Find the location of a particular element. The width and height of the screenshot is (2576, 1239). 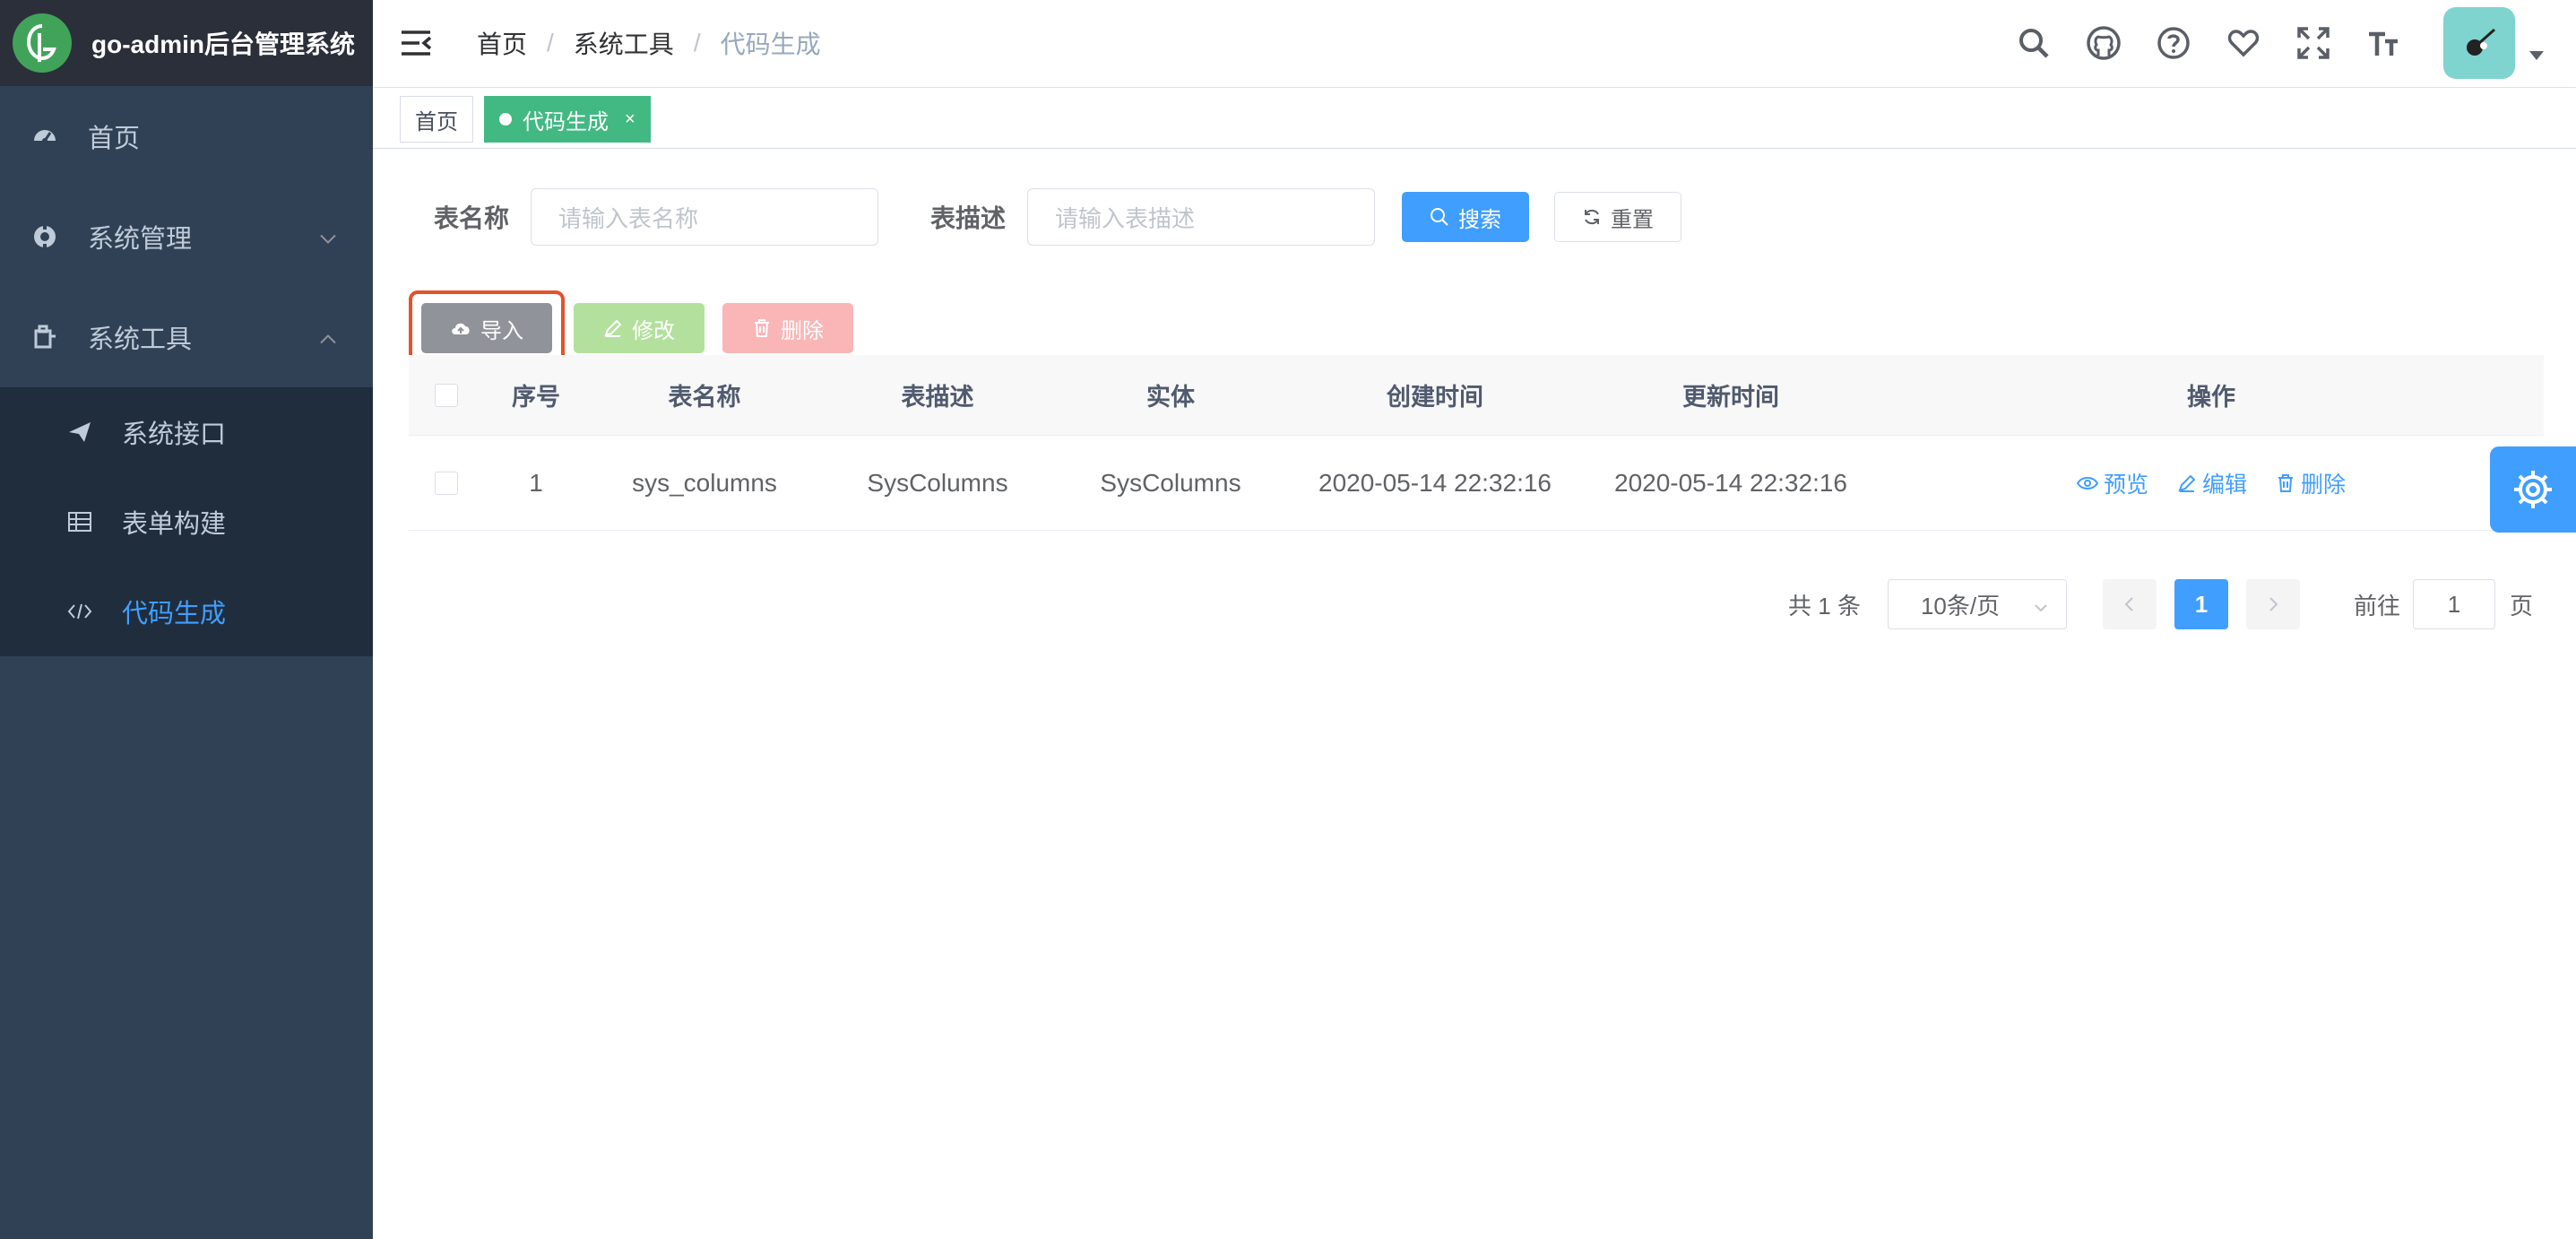

row-checkbox is located at coordinates (446, 483).